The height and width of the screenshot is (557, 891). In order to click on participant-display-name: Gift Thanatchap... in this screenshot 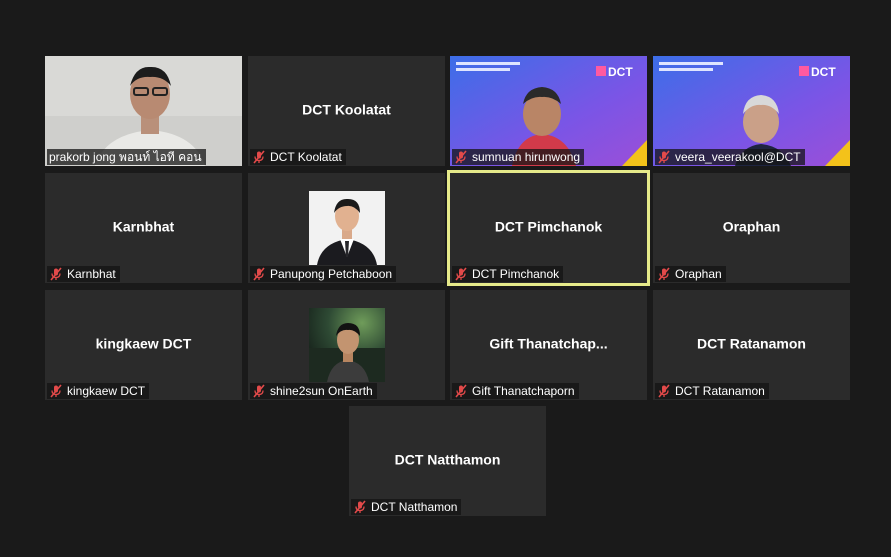, I will do `click(548, 343)`.